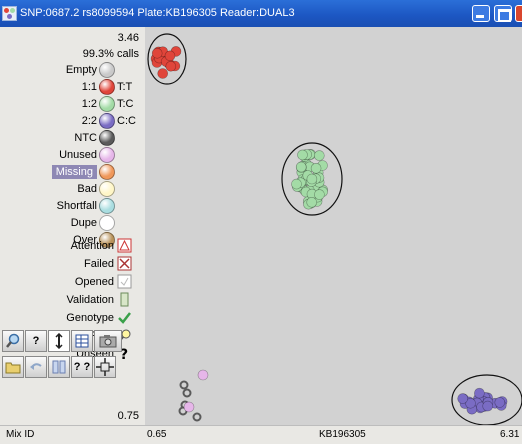 This screenshot has width=522, height=444. Describe the element at coordinates (89, 86) in the screenshot. I see `legend-label: 1:1` at that location.